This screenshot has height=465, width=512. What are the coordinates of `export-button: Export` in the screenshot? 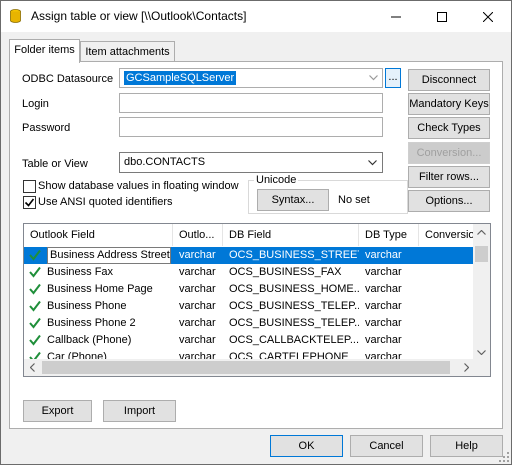 It's located at (57, 411).